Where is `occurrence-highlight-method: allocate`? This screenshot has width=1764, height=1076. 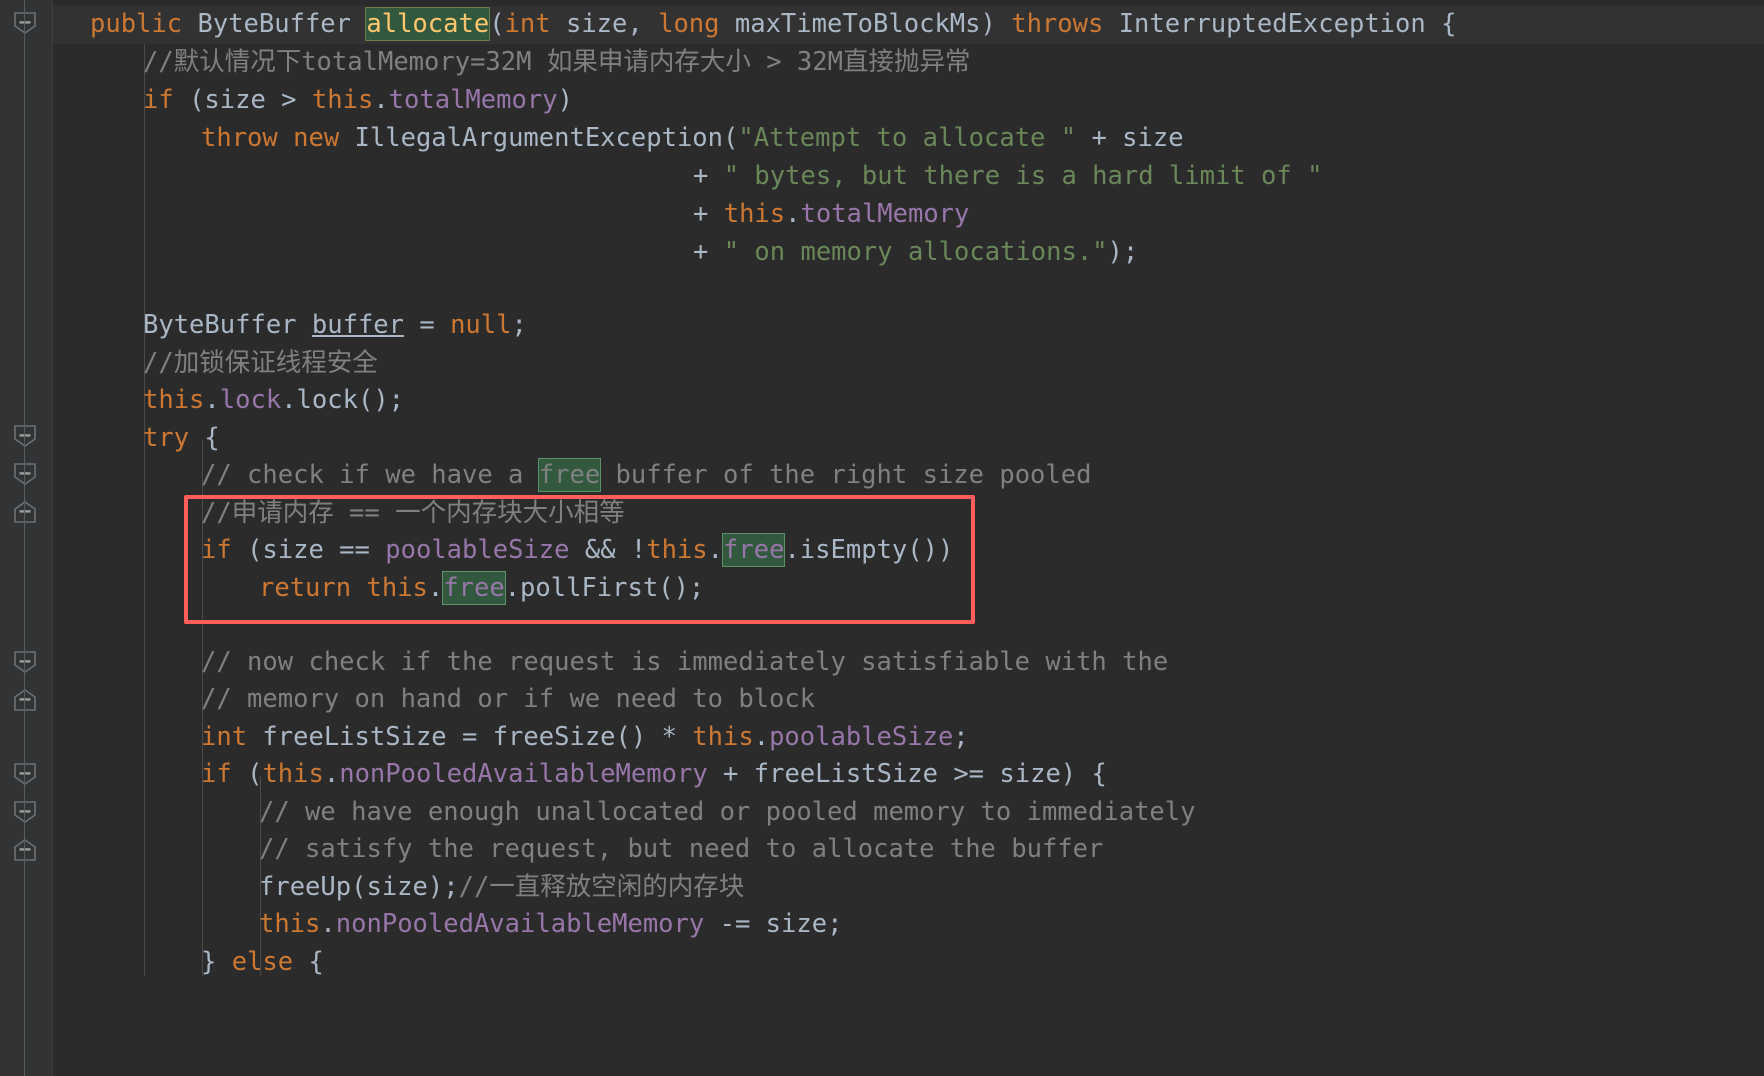
occurrence-highlight-method: allocate is located at coordinates (428, 24).